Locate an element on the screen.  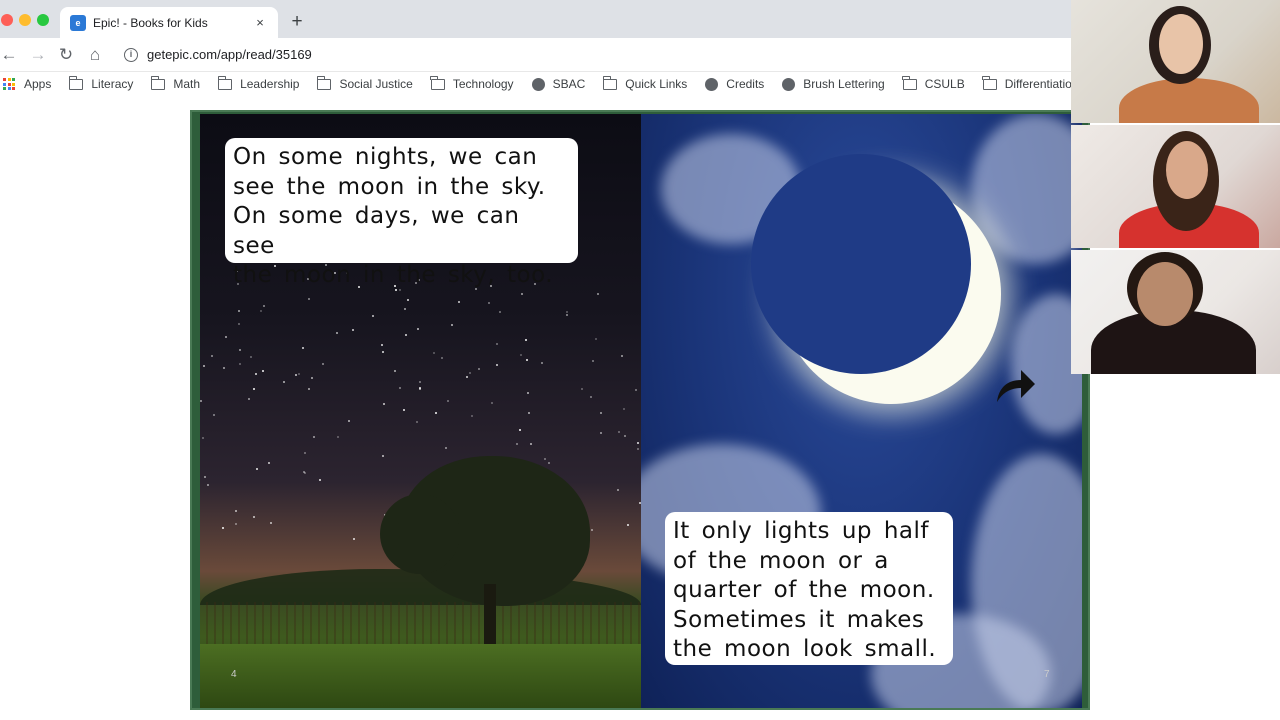
minimize-window-button is located at coordinates (25, 20).